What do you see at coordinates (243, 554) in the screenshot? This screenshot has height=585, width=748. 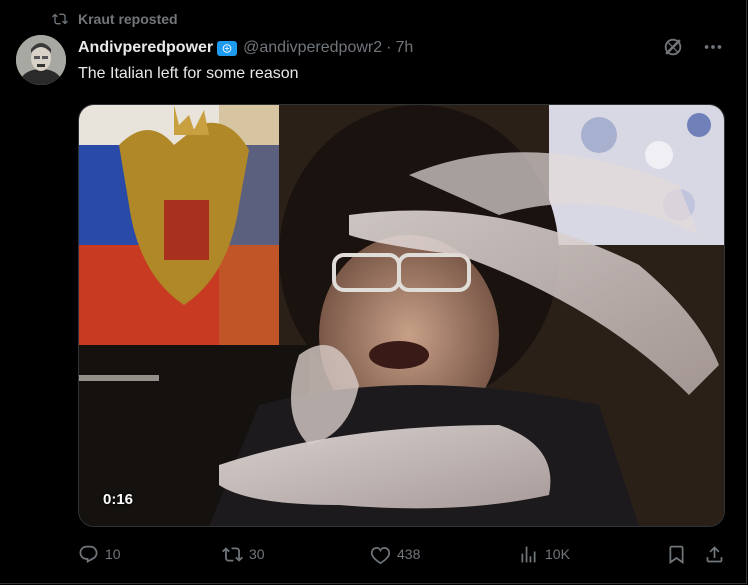 I see `repost-button: 30` at bounding box center [243, 554].